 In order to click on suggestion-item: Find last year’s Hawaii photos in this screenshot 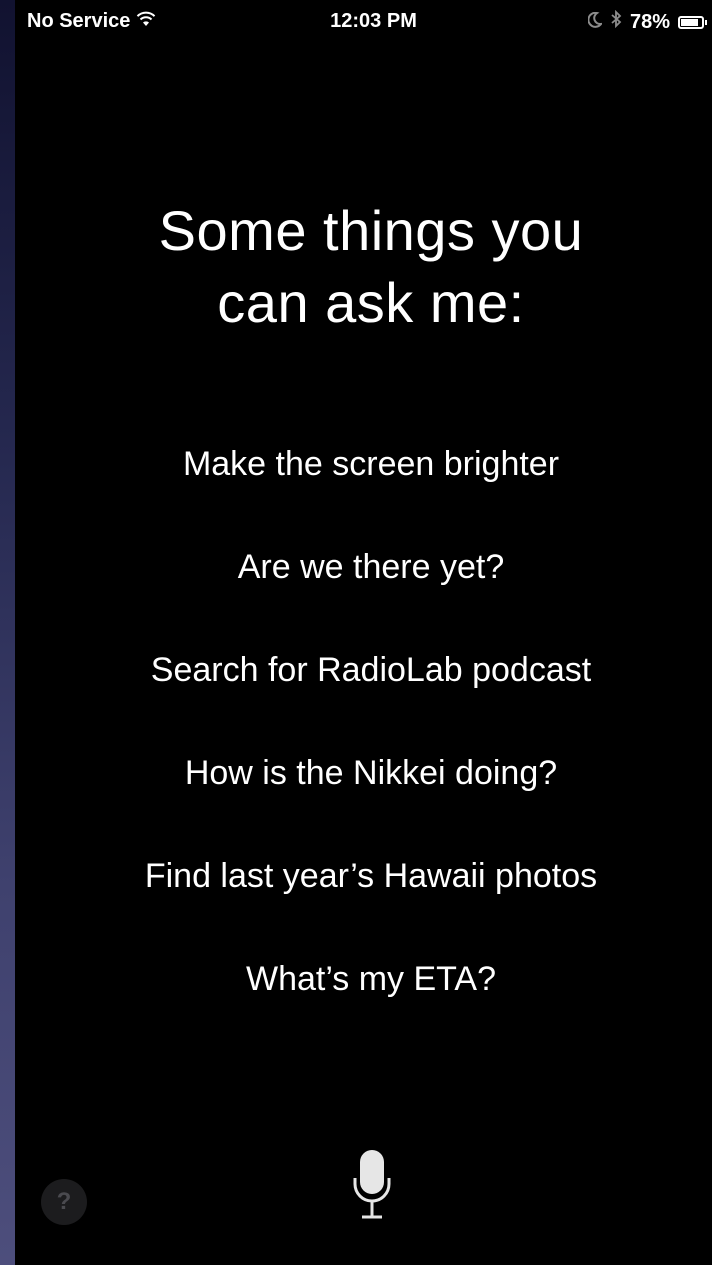, I will do `click(363, 900)`.